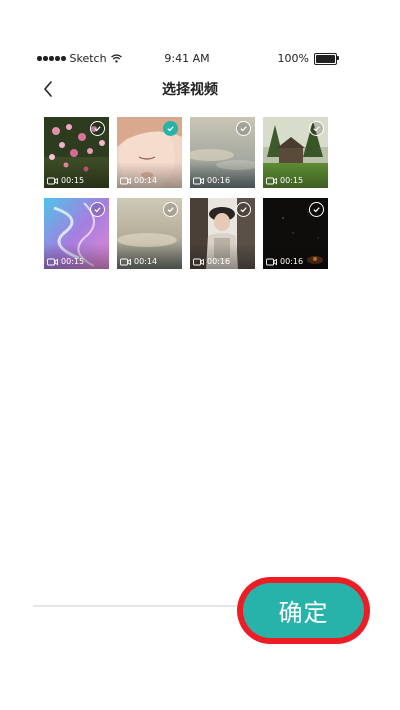 This screenshot has width=400, height=710. What do you see at coordinates (149, 233) in the screenshot?
I see `video-tile-6: 00:14` at bounding box center [149, 233].